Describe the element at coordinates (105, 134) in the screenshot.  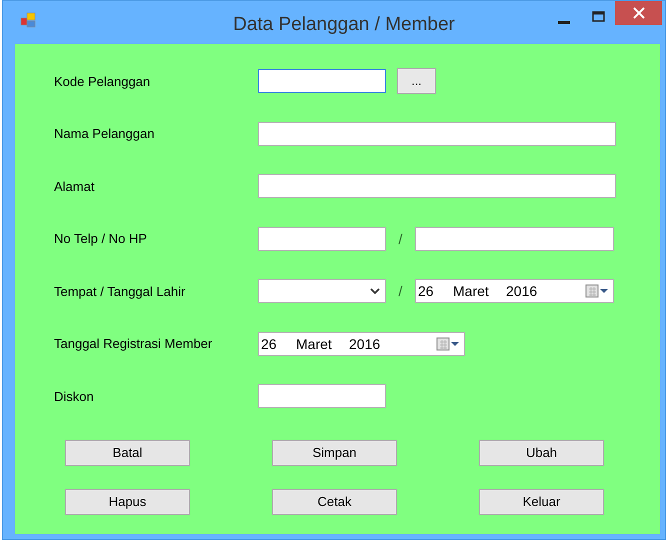
I see `field-label: Nama Pelanggan` at that location.